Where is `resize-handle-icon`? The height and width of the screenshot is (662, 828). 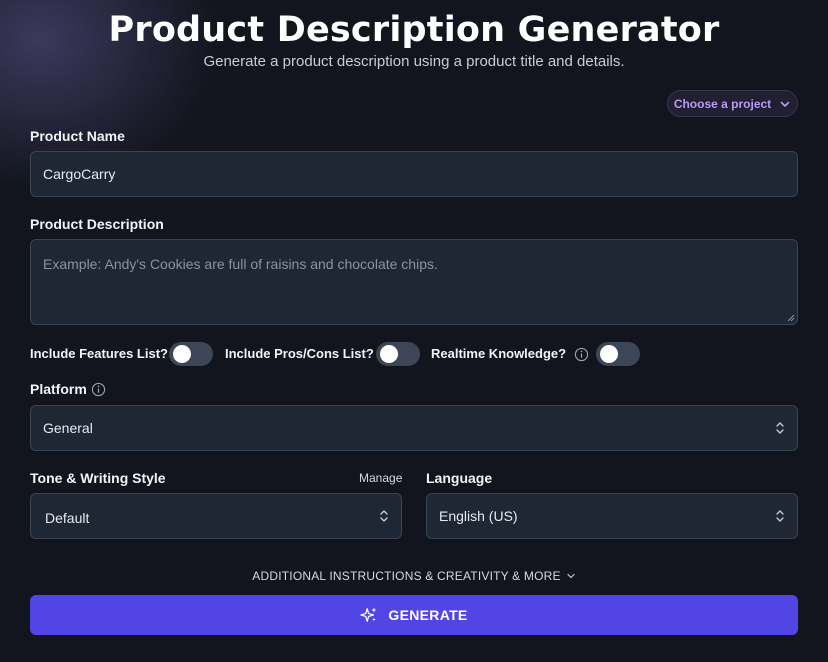
resize-handle-icon is located at coordinates (791, 318).